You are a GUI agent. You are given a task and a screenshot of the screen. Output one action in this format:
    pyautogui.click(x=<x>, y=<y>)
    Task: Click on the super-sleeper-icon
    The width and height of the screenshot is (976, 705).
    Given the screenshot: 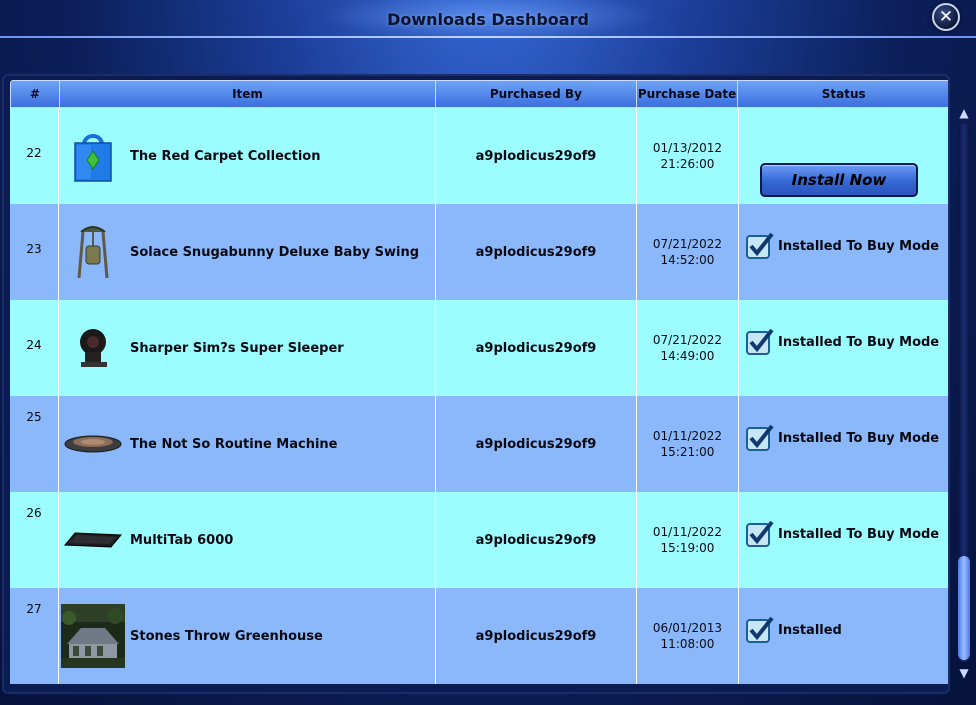 What is the action you would take?
    pyautogui.click(x=93, y=348)
    